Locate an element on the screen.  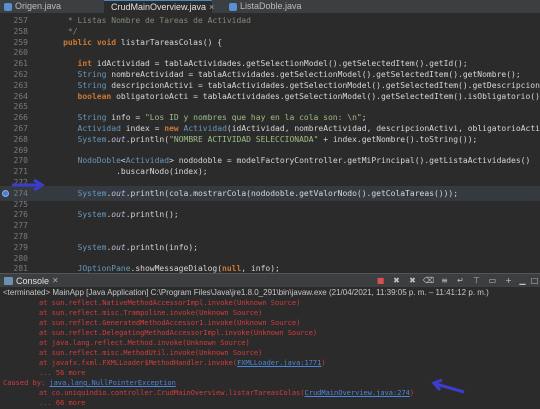
crudmainoverview-link: CrudMainOverview.java:274 is located at coordinates (357, 393).